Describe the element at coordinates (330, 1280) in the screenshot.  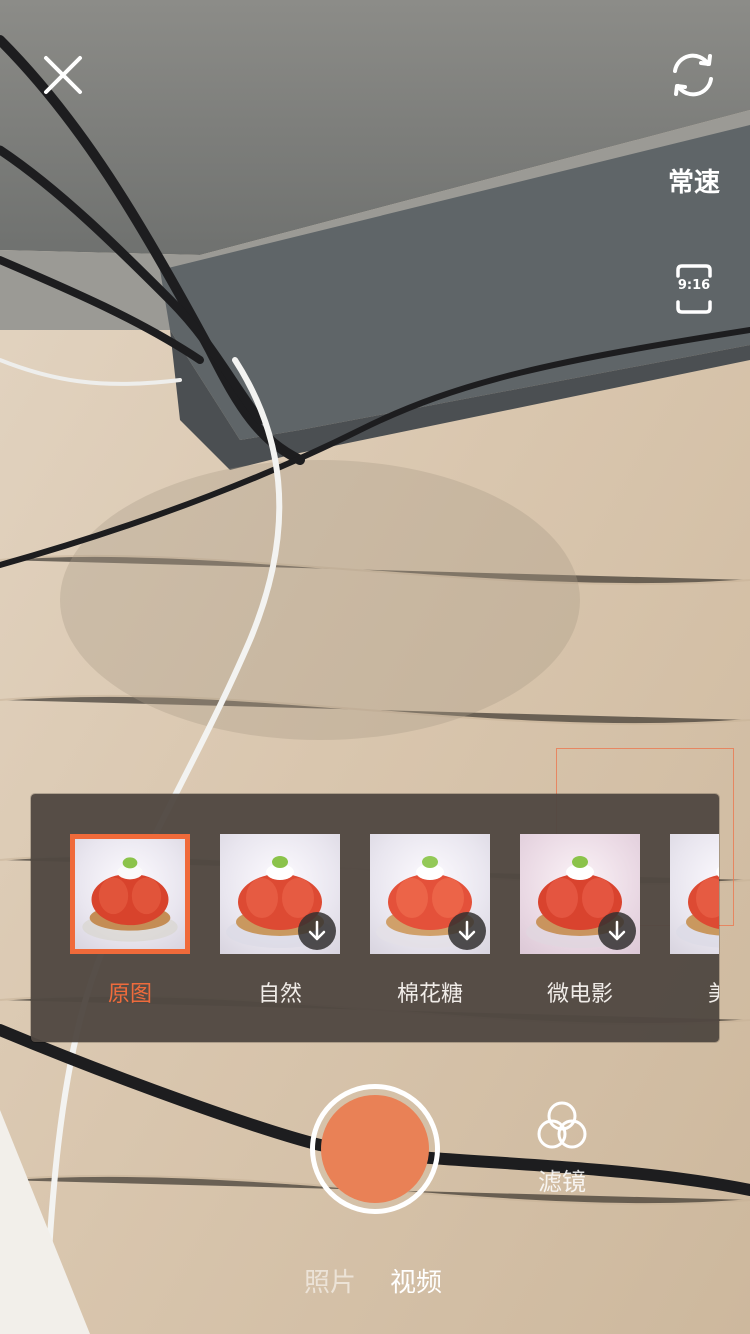
I see `mode-photo-tab: 照片` at that location.